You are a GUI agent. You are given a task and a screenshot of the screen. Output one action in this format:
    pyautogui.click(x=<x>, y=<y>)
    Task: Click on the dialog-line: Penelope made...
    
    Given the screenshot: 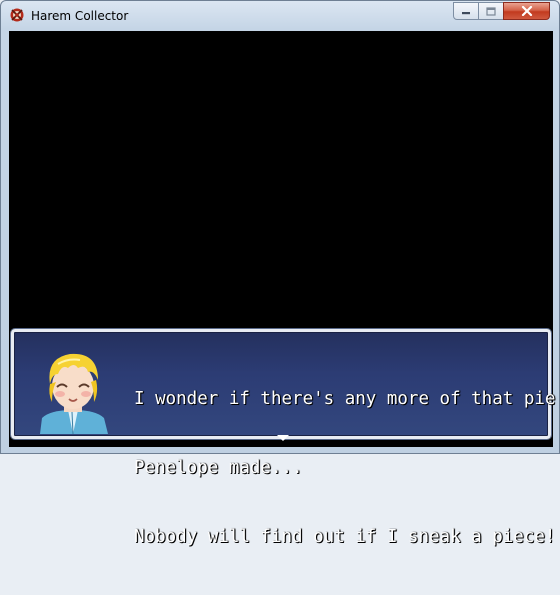 What is the action you would take?
    pyautogui.click(x=218, y=468)
    